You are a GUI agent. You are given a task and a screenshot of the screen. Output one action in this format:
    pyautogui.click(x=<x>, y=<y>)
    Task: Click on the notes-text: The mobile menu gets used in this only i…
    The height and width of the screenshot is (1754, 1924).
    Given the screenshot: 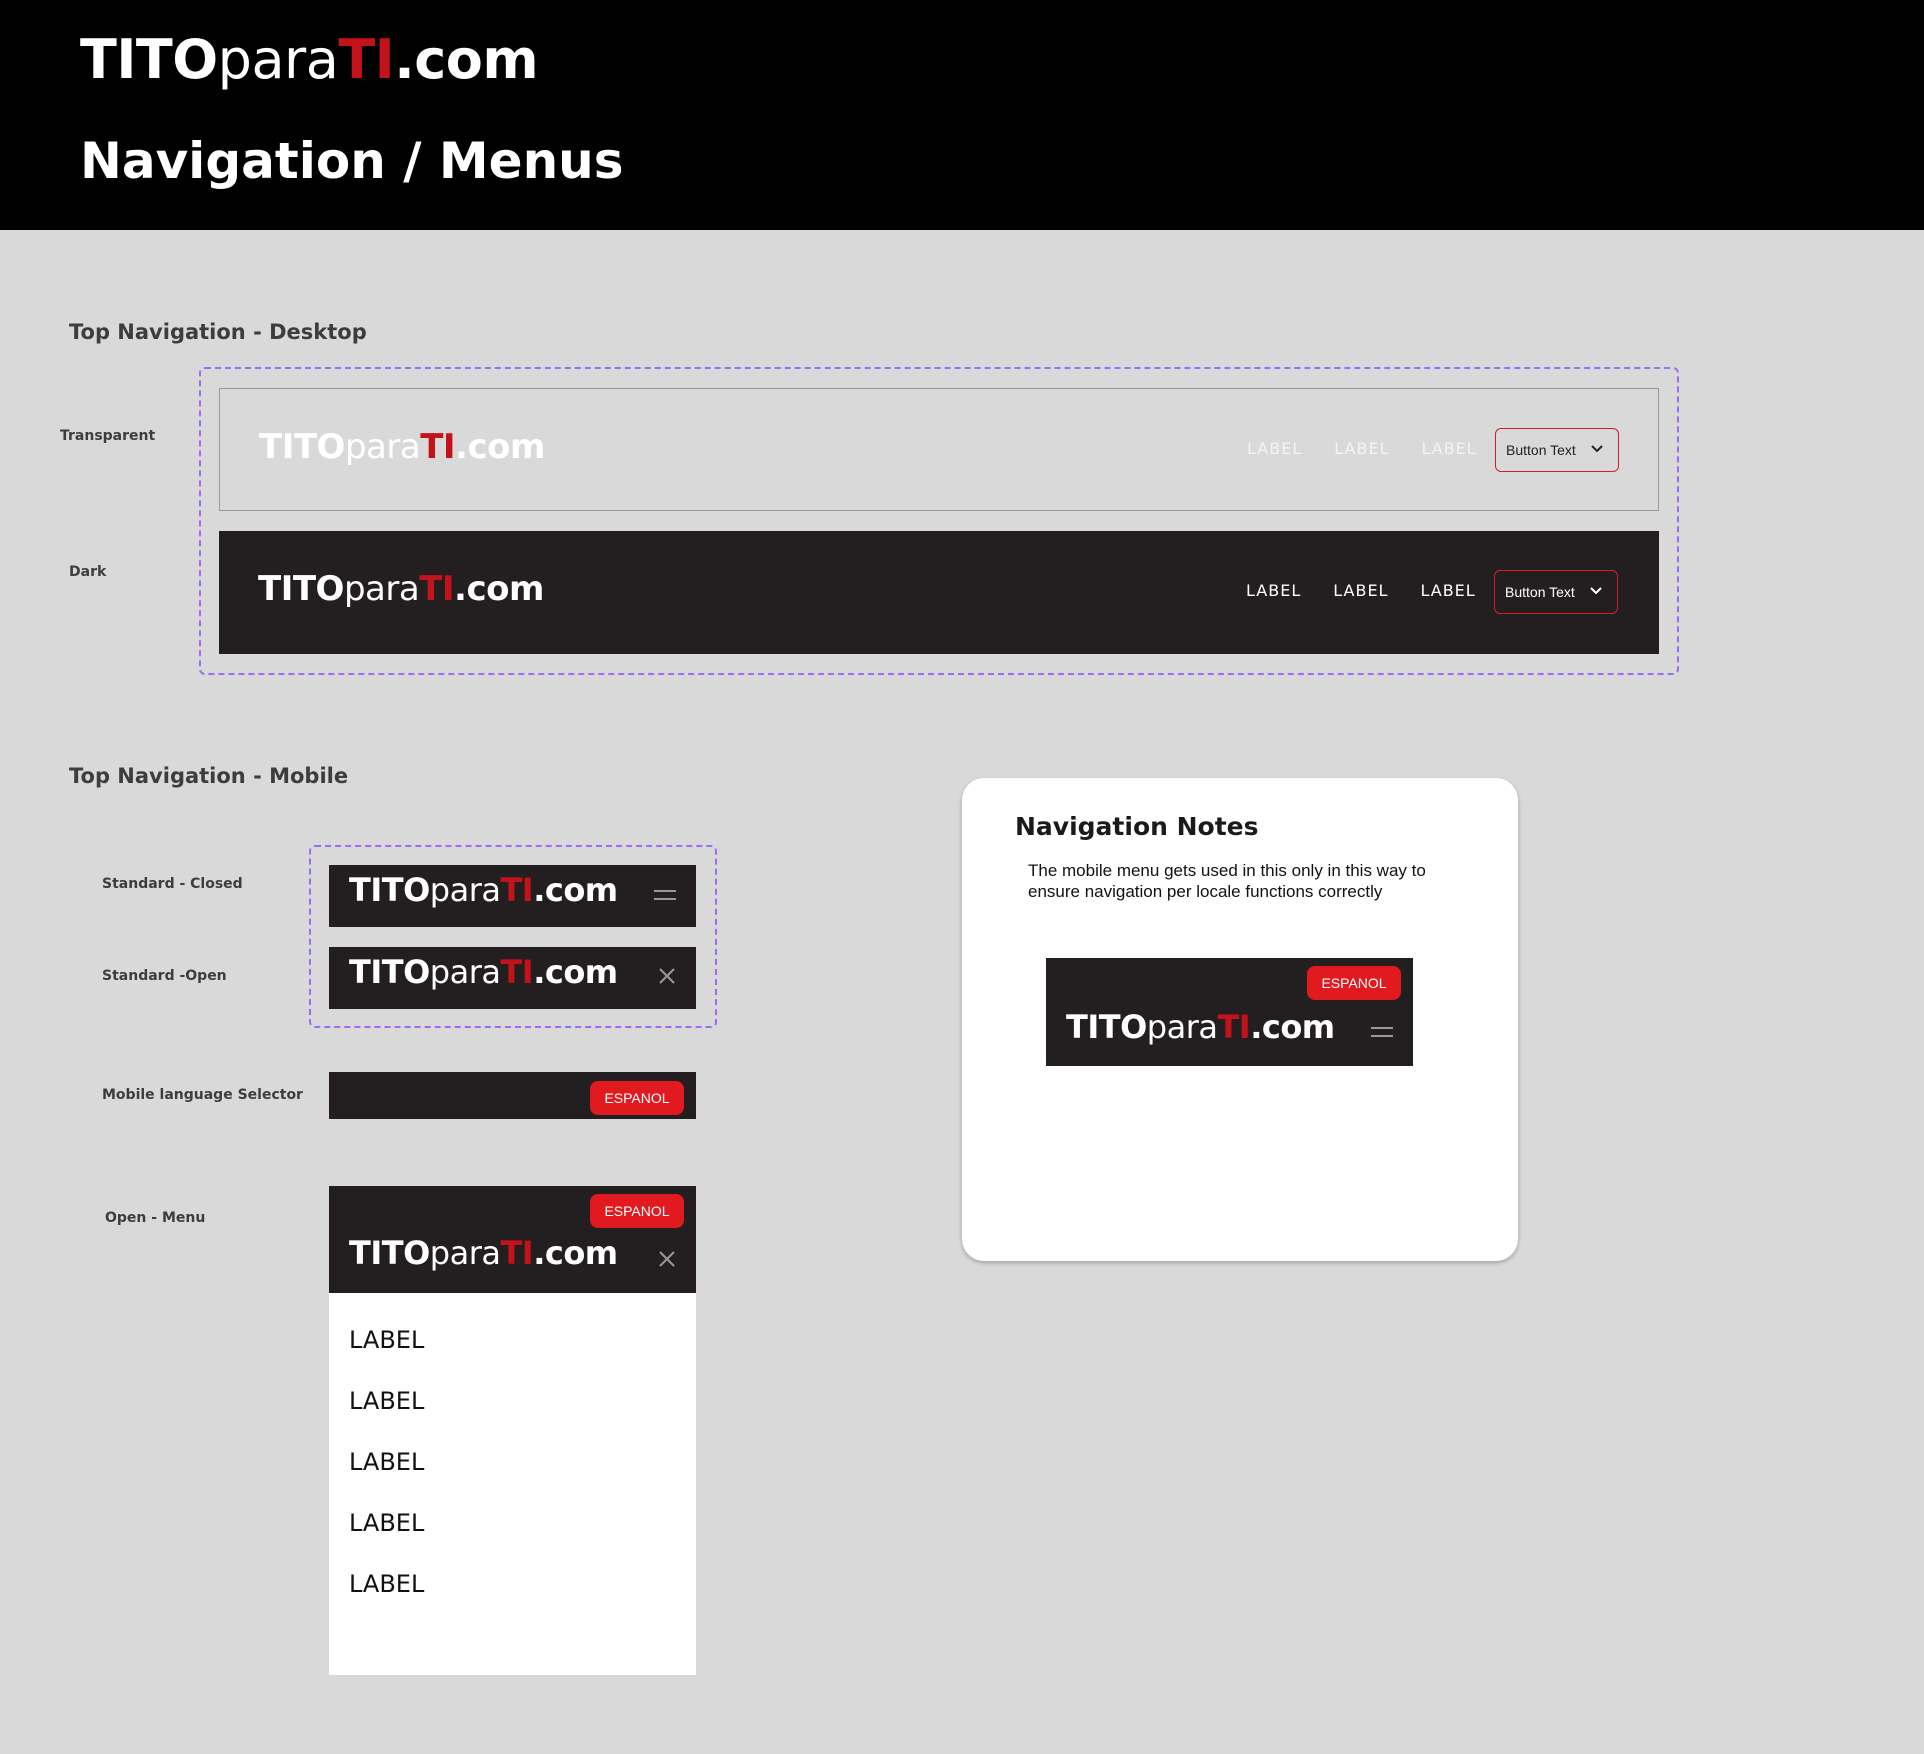 What is the action you would take?
    pyautogui.click(x=1227, y=881)
    